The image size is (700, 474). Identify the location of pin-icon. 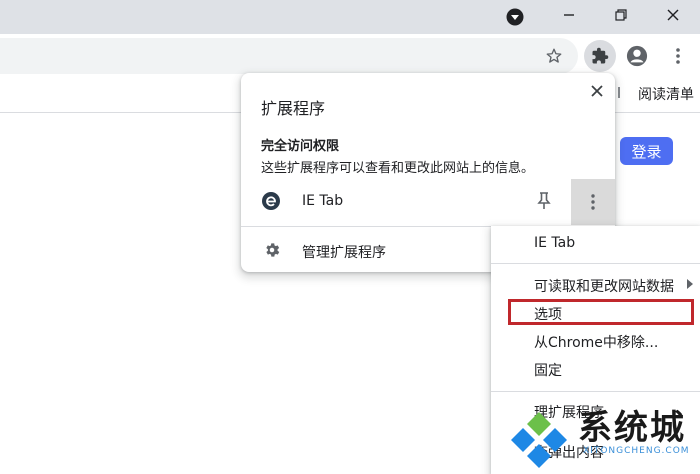
(545, 201).